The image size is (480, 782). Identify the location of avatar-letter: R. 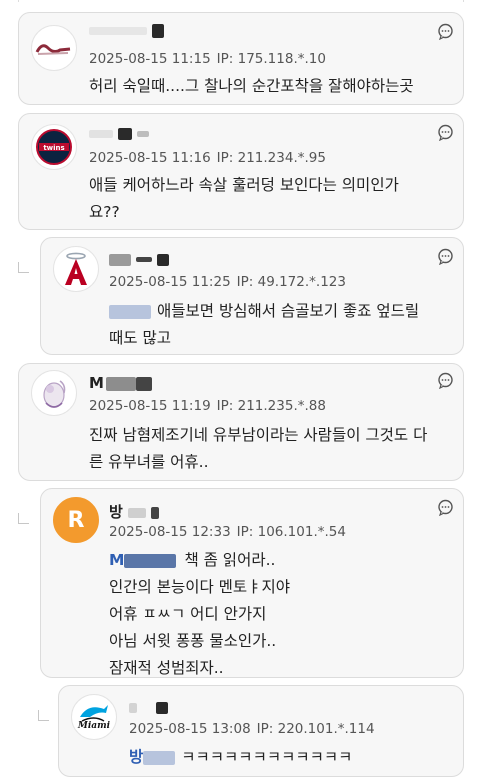
(76, 520).